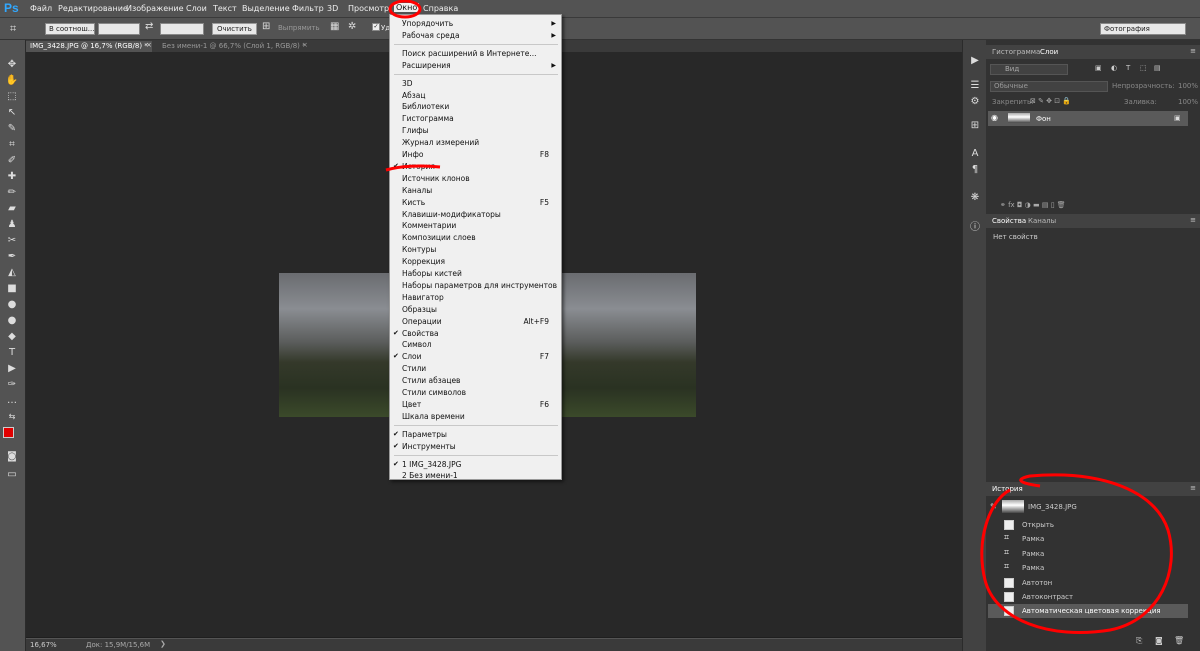 The image size is (1200, 651). Describe the element at coordinates (405, 9) in the screenshot. I see `menu-highlight-circle` at that location.